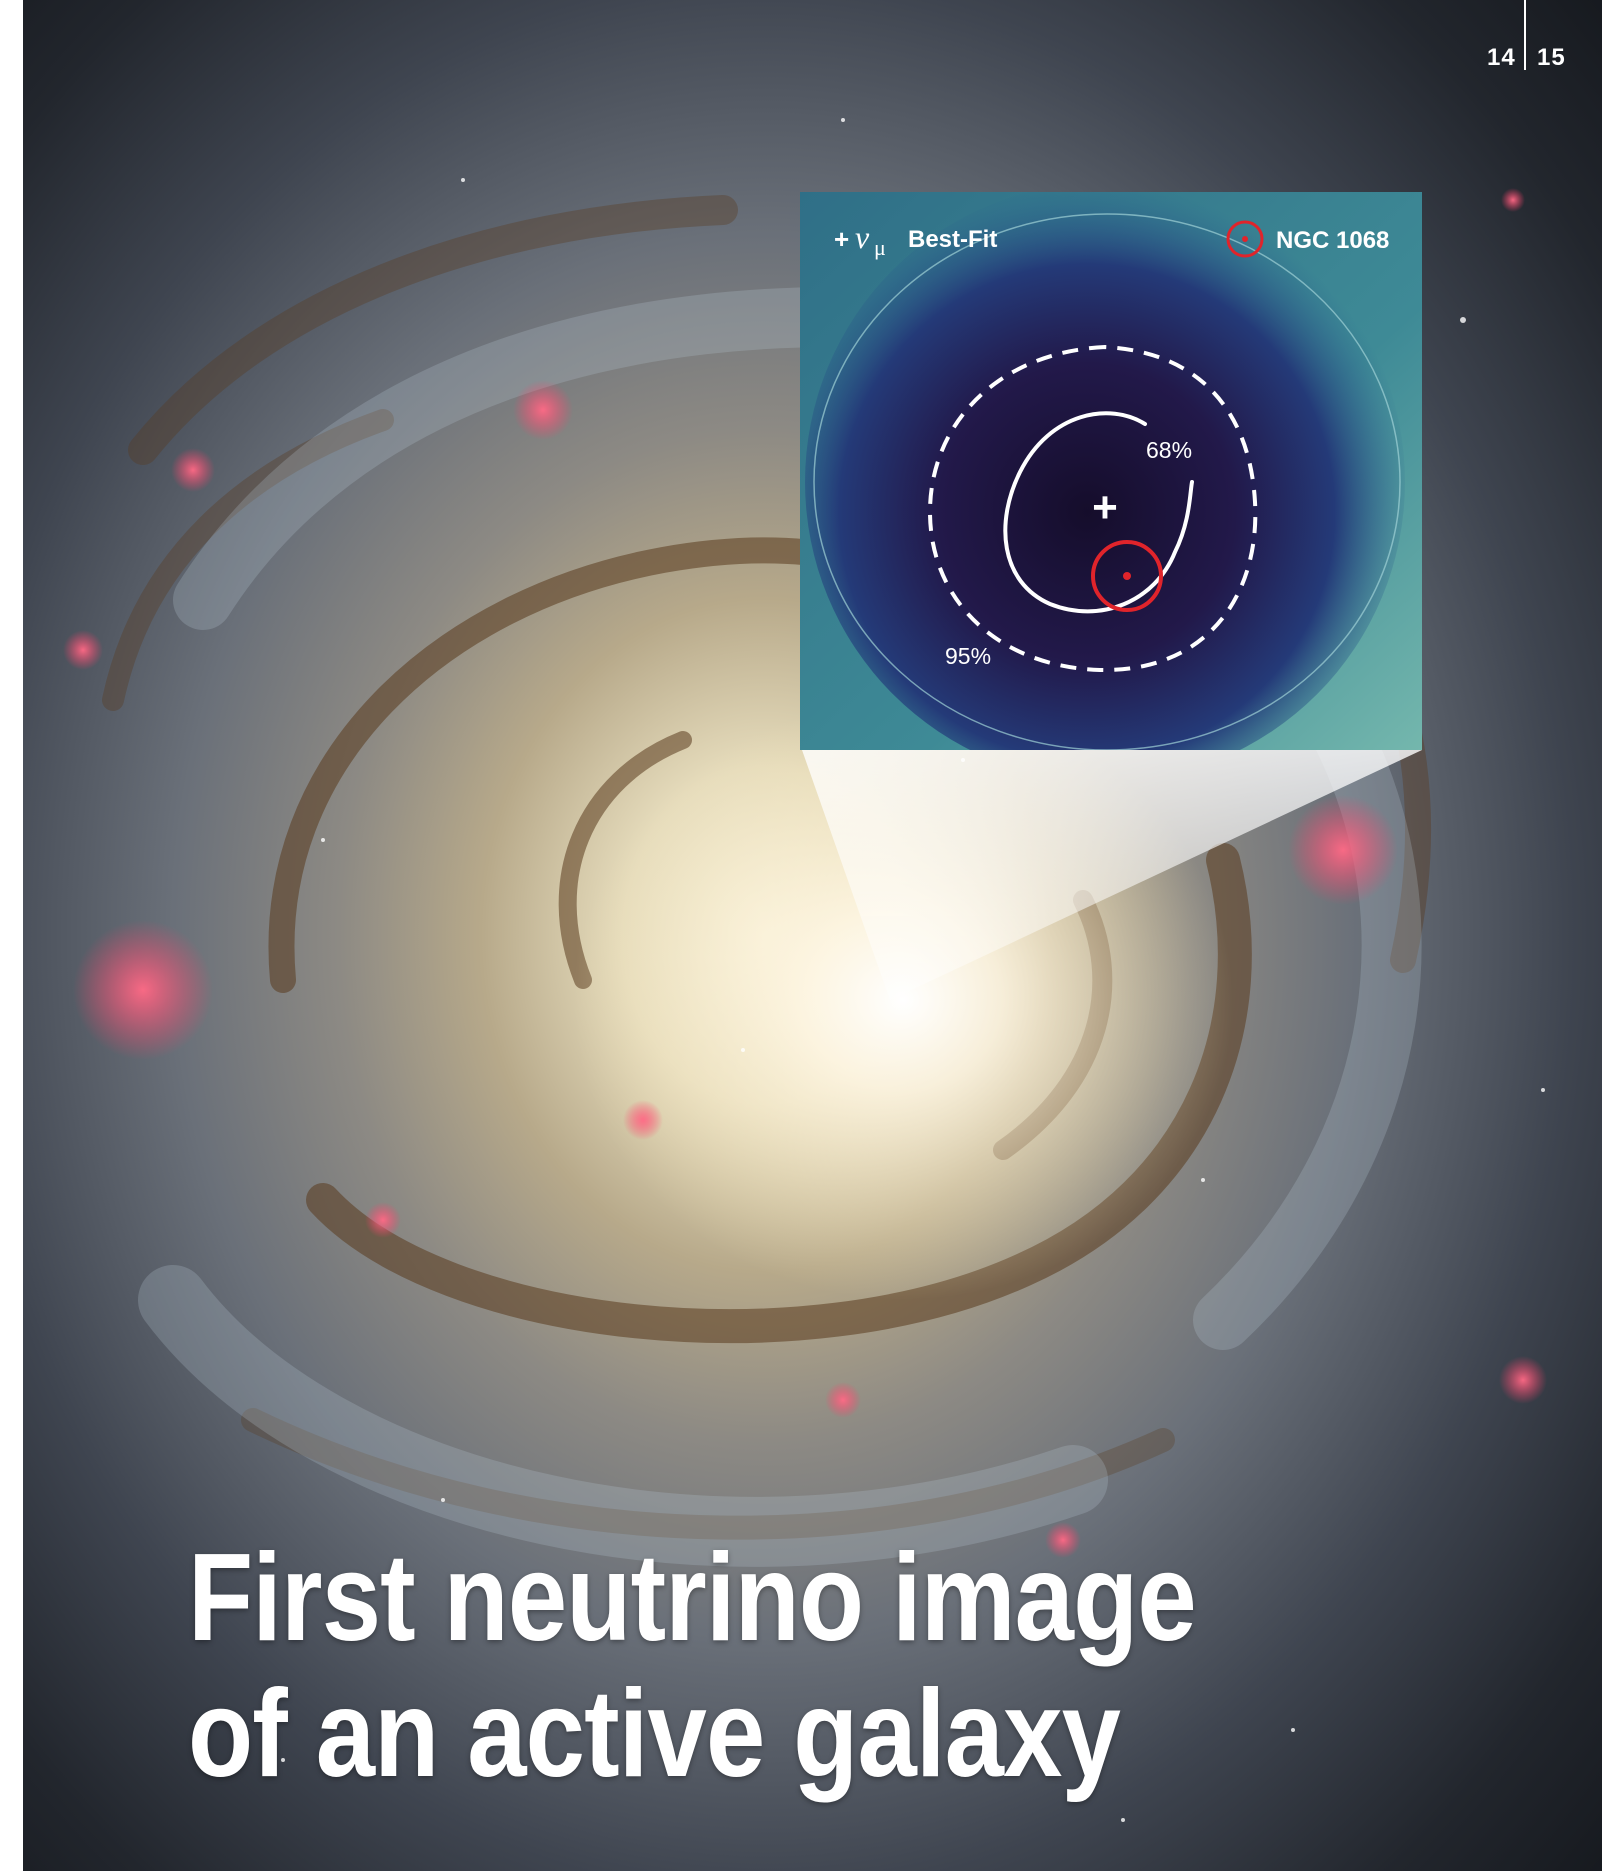 Image resolution: width=1602 pixels, height=1871 pixels. Describe the element at coordinates (11, 935) in the screenshot. I see `page-margin` at that location.